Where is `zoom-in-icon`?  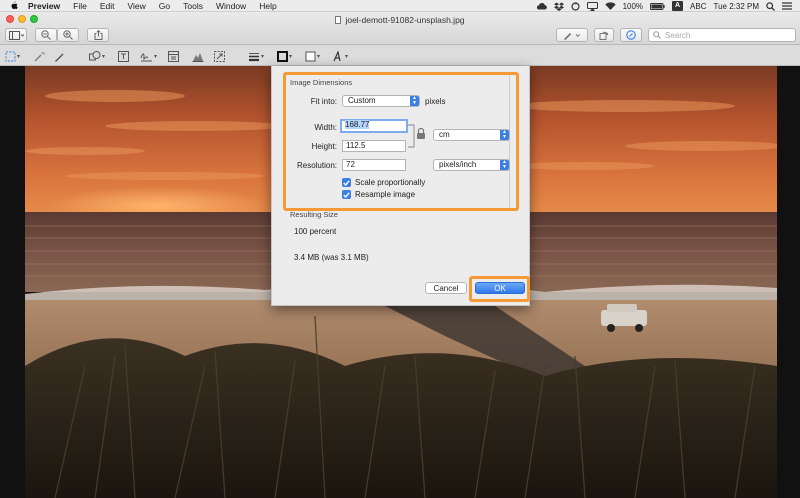 zoom-in-icon is located at coordinates (68, 35).